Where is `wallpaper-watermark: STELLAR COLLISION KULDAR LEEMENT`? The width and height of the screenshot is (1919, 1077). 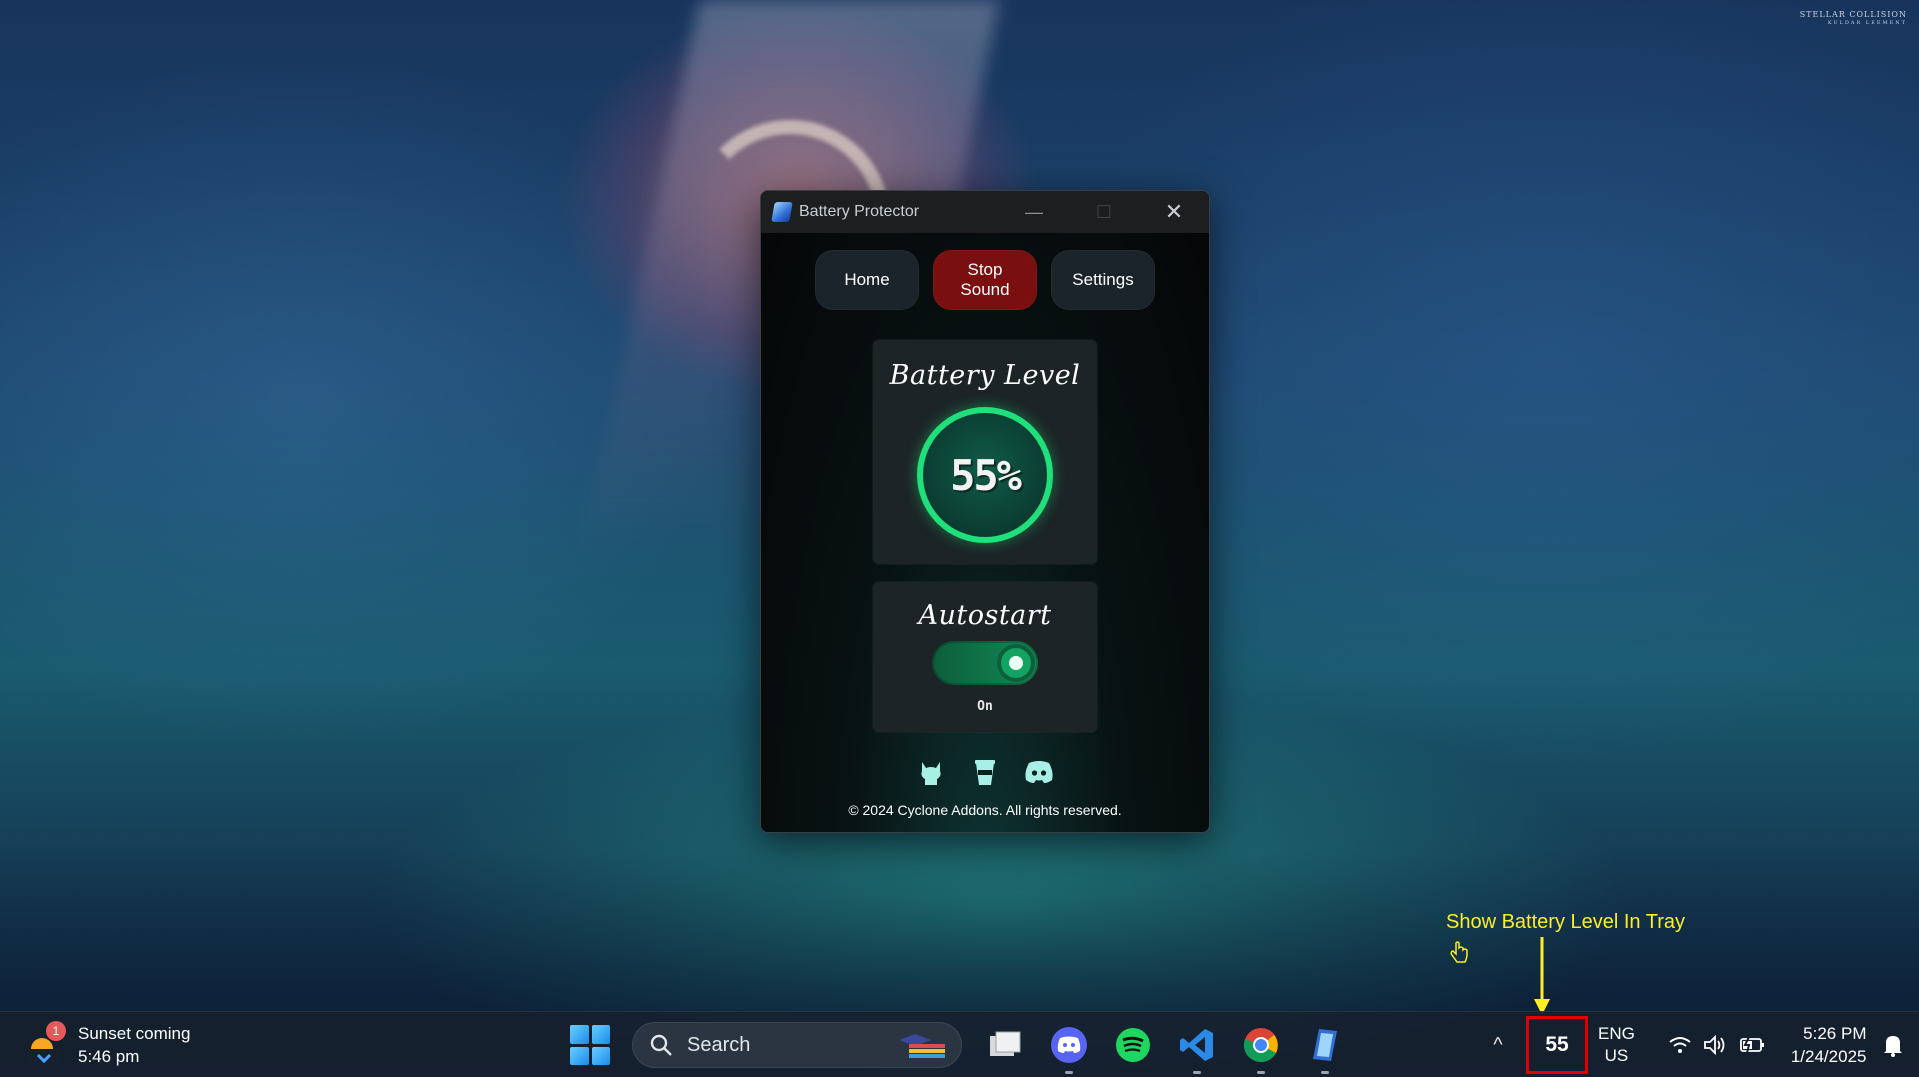 wallpaper-watermark: STELLAR COLLISION KULDAR LEEMENT is located at coordinates (1853, 19).